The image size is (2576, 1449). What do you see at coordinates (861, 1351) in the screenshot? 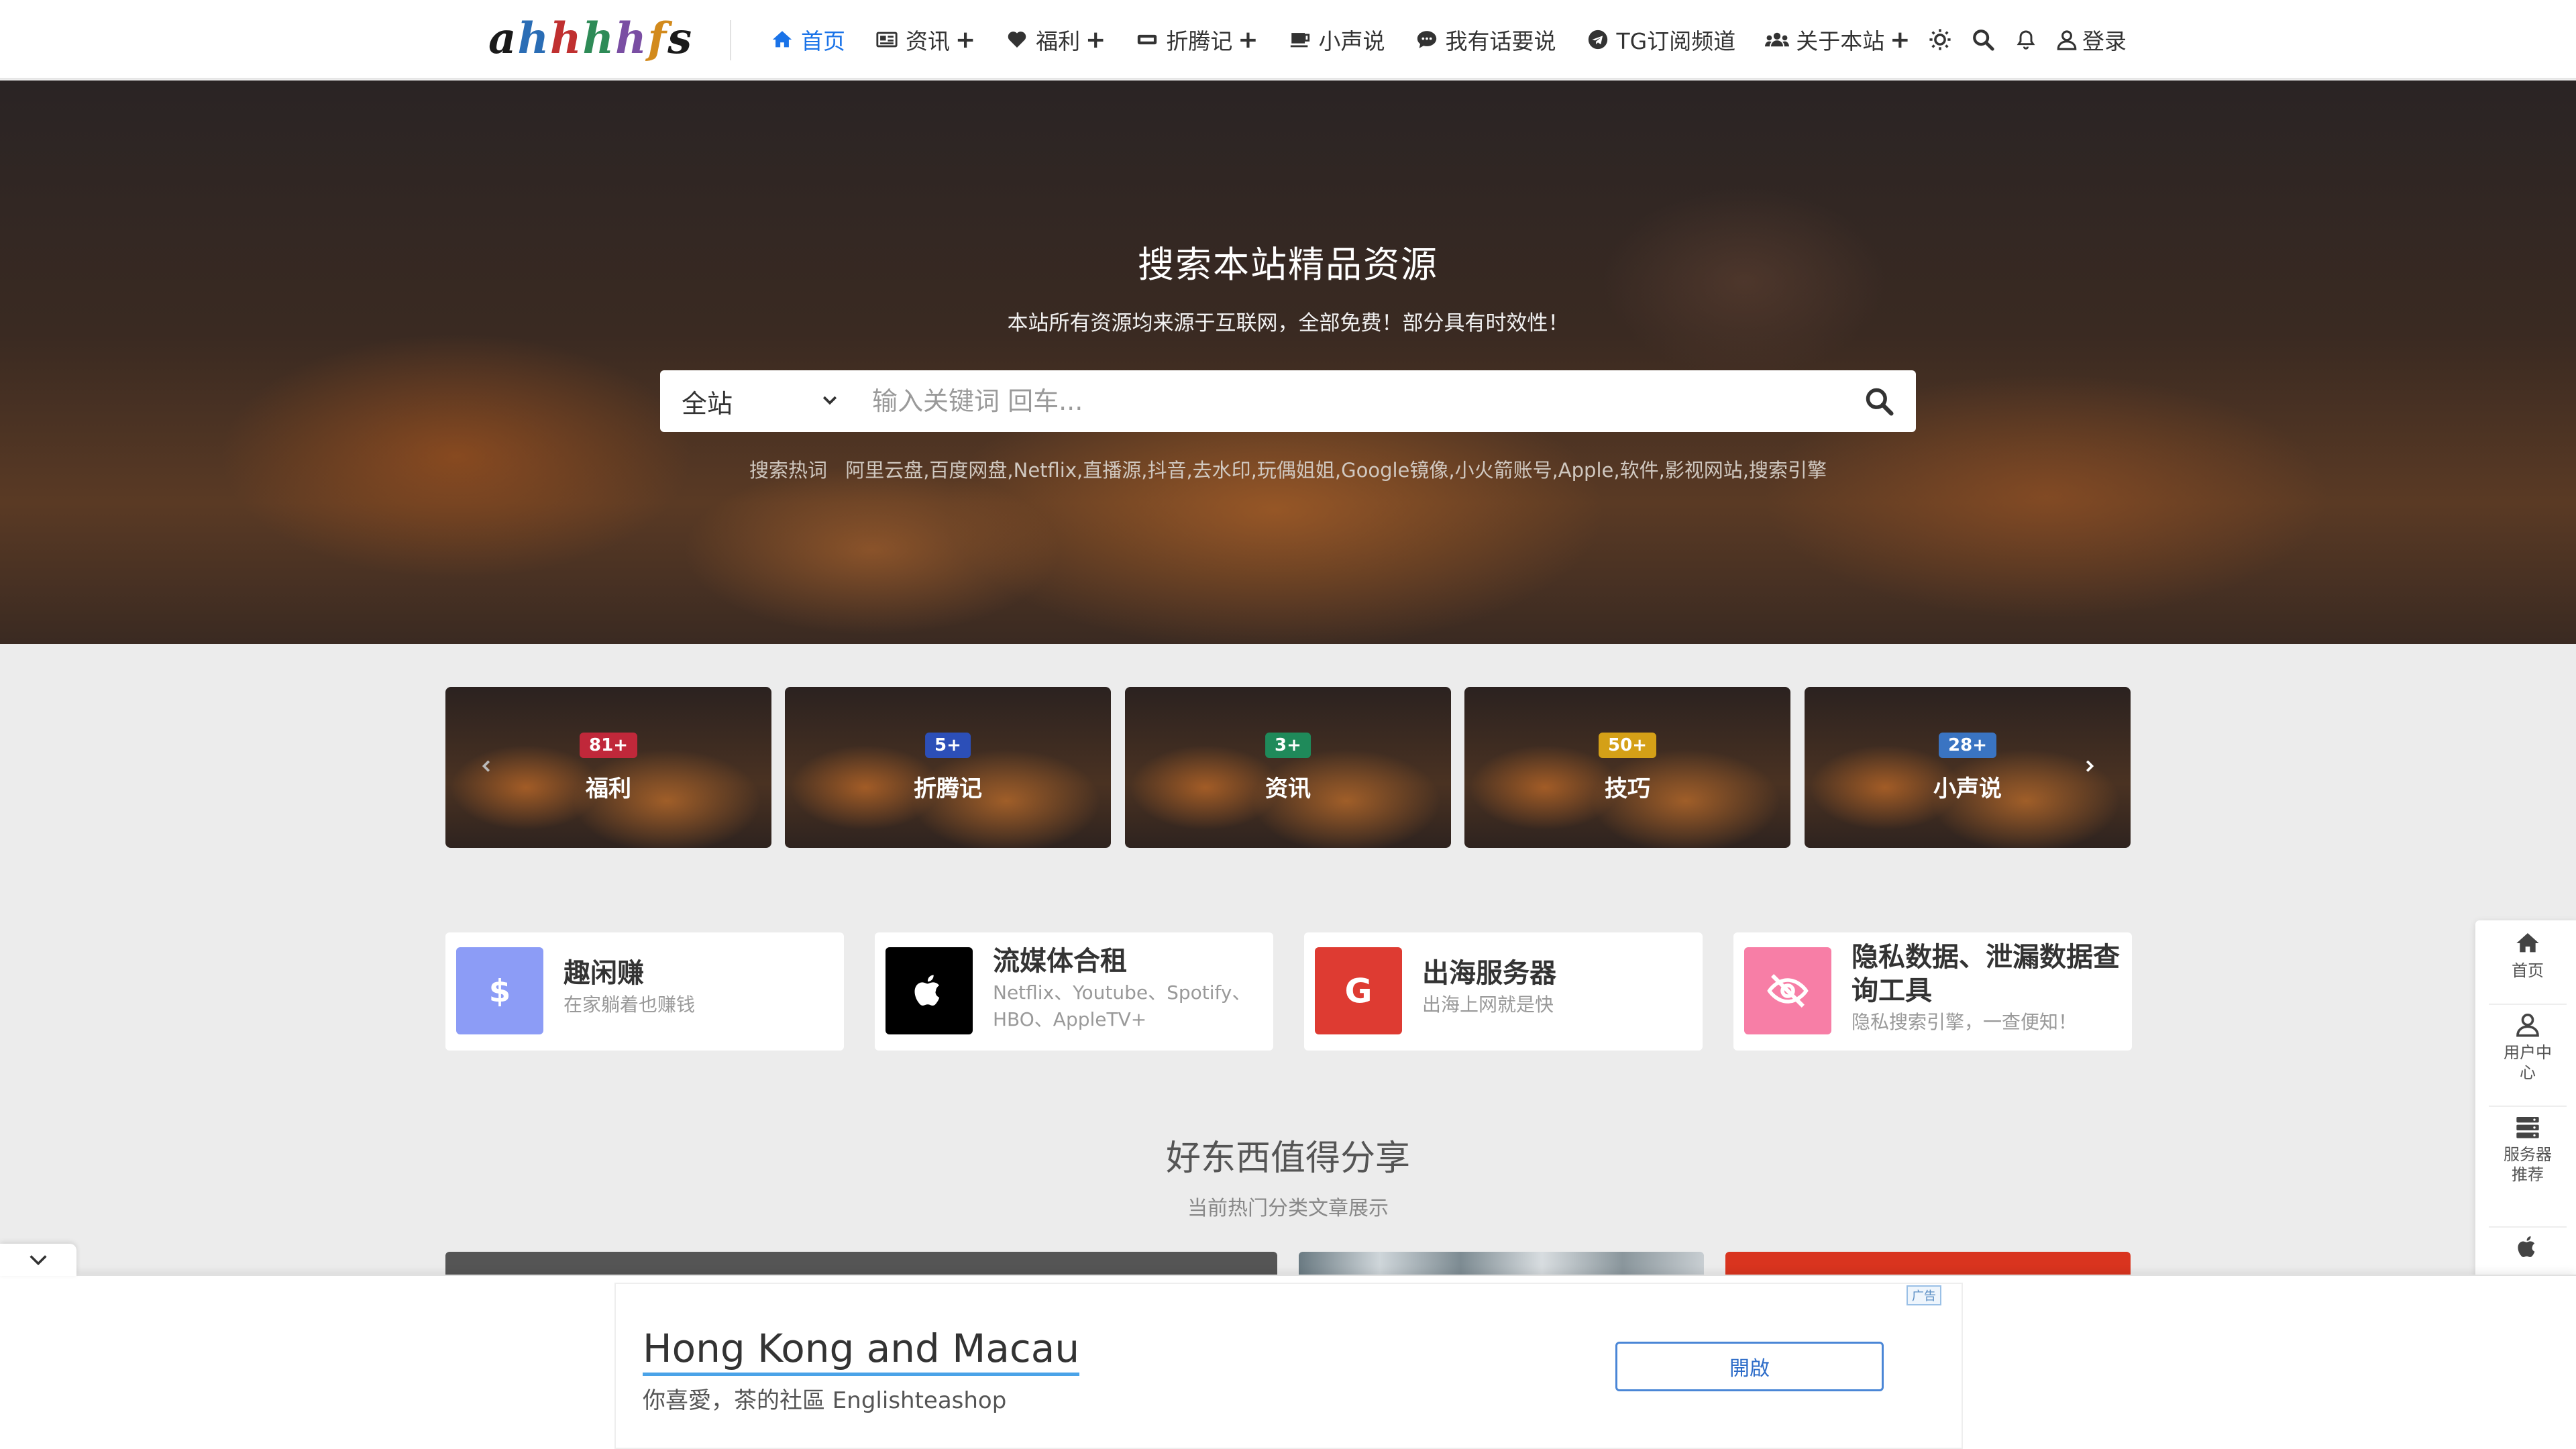
I see `ad-headline: Hong Kong and Macau` at bounding box center [861, 1351].